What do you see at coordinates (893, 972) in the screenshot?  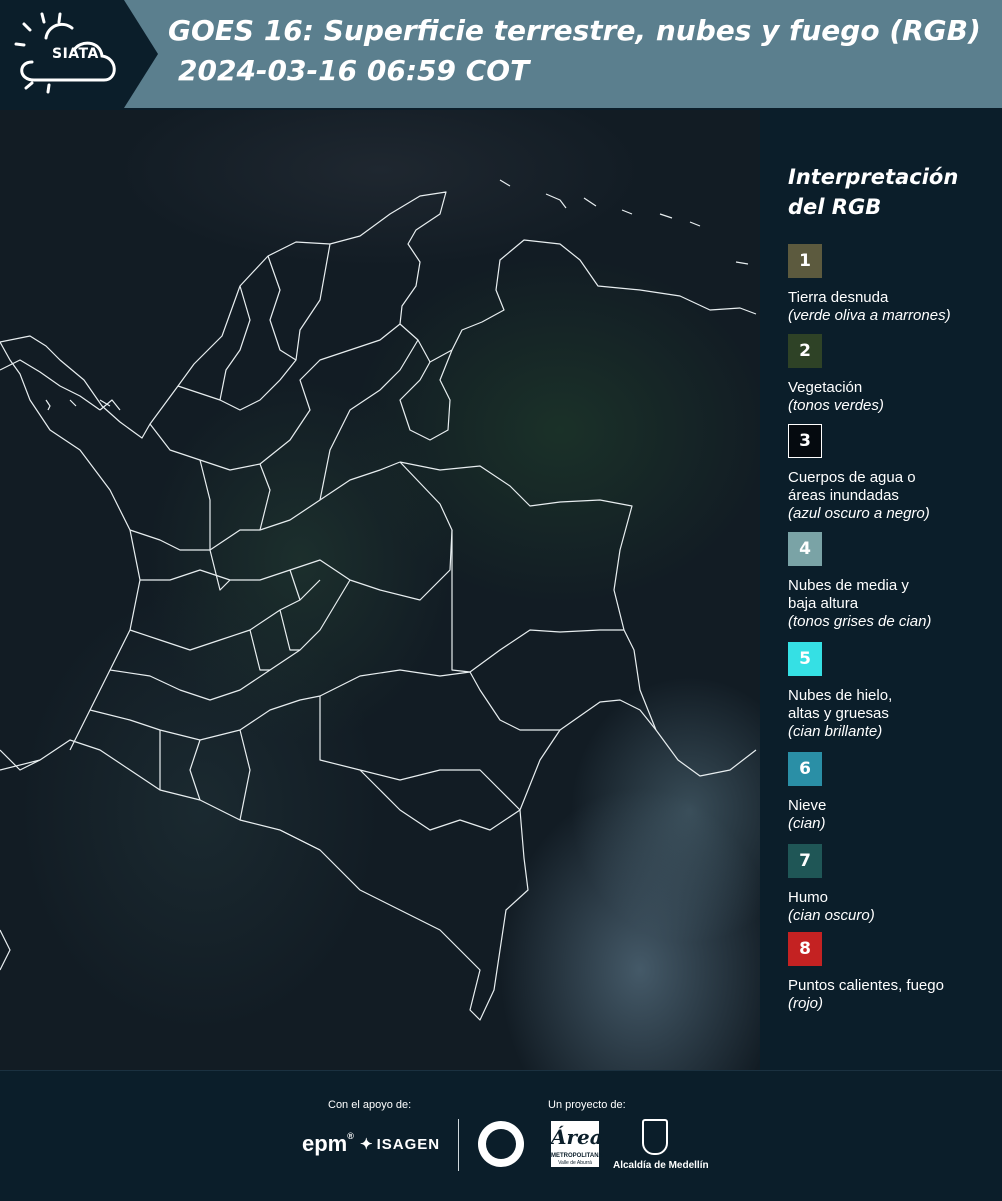 I see `legend-item: 8 Puntos calientes, fuego (rojo)` at bounding box center [893, 972].